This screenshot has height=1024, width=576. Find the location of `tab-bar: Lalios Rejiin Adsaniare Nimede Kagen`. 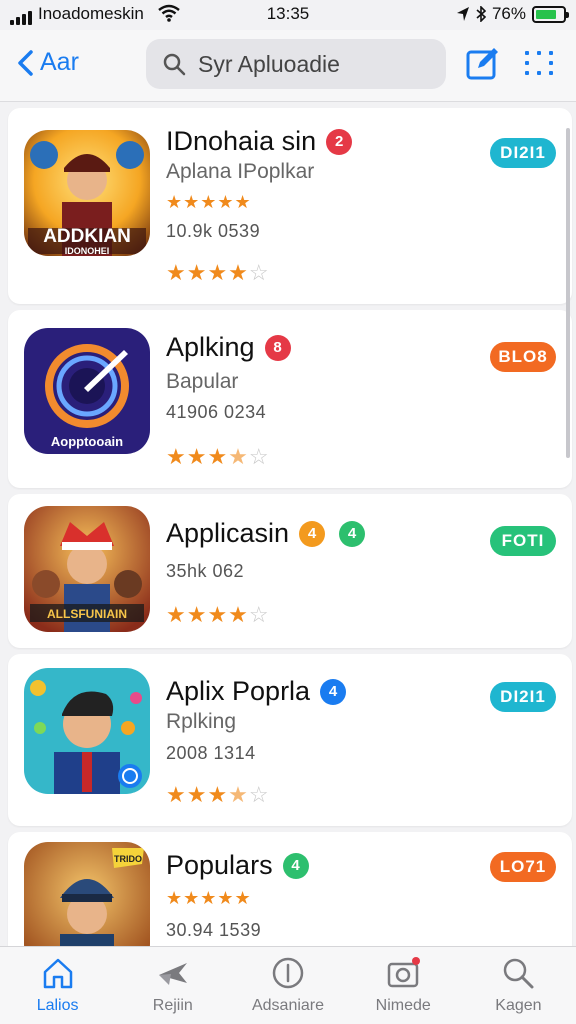

tab-bar: Lalios Rejiin Adsaniare Nimede Kagen is located at coordinates (288, 985).